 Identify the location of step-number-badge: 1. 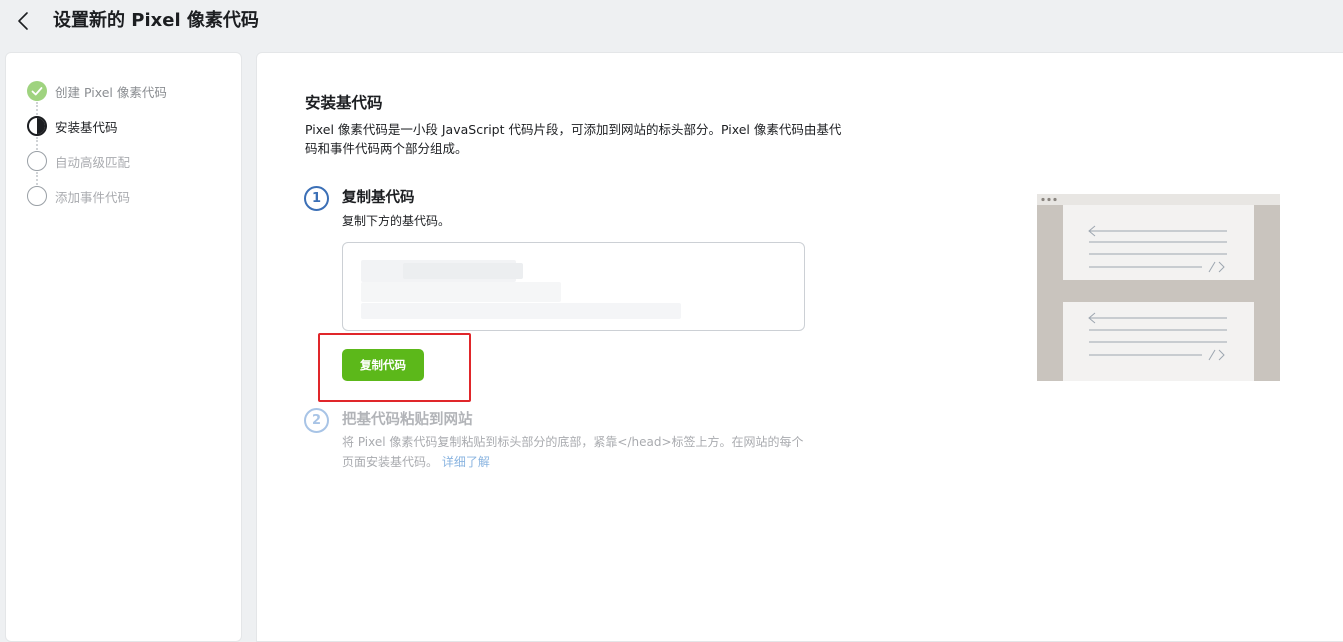
(316, 198).